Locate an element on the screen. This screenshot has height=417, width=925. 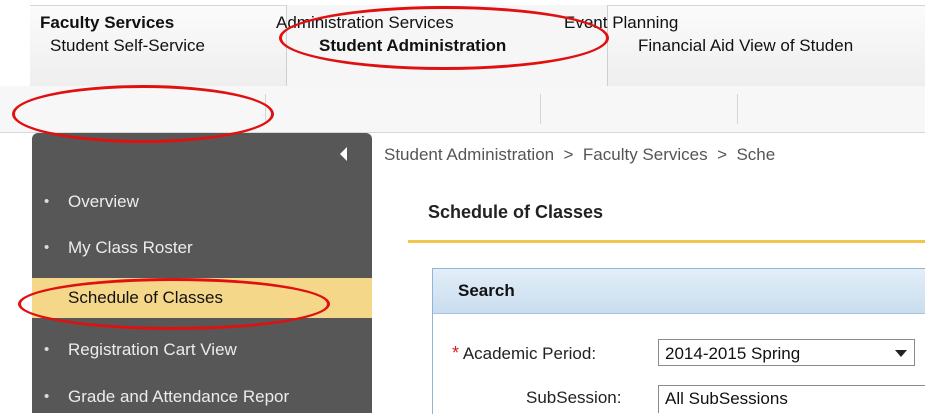
sidebar-item-registration-cart-view: • Registration Cart View is located at coordinates (202, 350).